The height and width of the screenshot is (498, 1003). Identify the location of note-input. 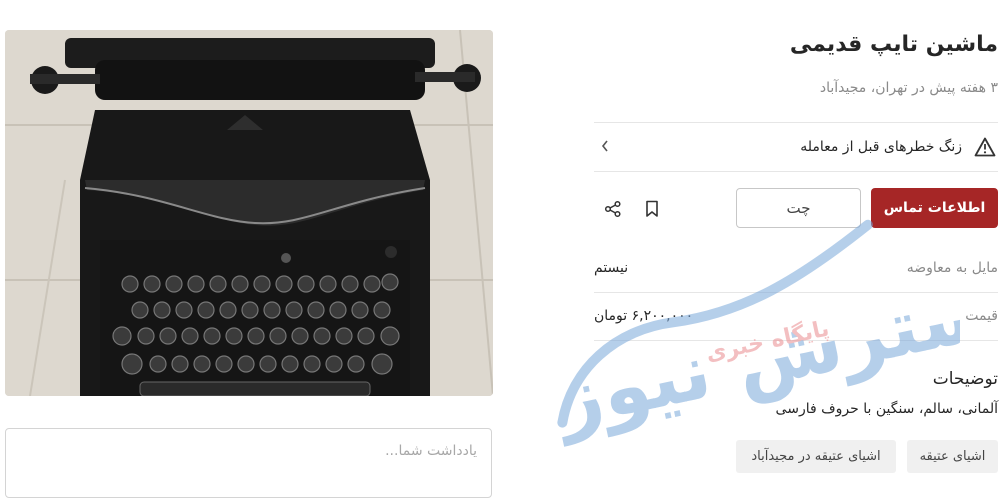
(248, 463).